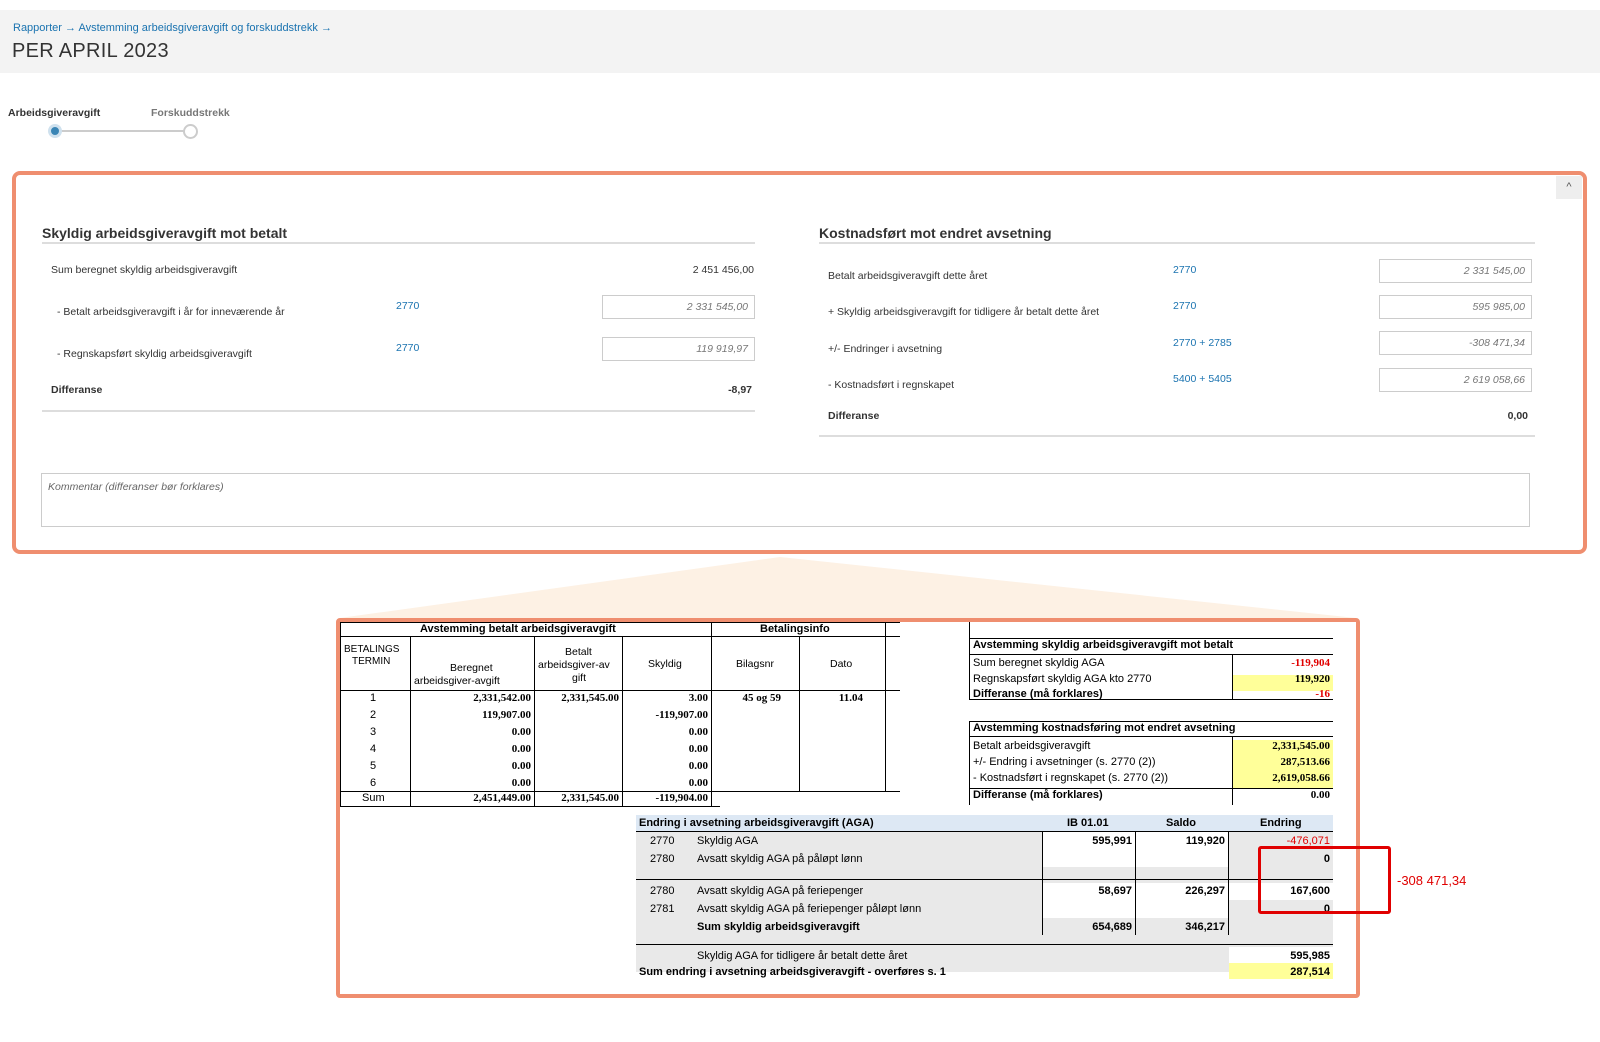 Image resolution: width=1600 pixels, height=1042 pixels. What do you see at coordinates (578, 652) in the screenshot?
I see `col-betalt: Betalt` at bounding box center [578, 652].